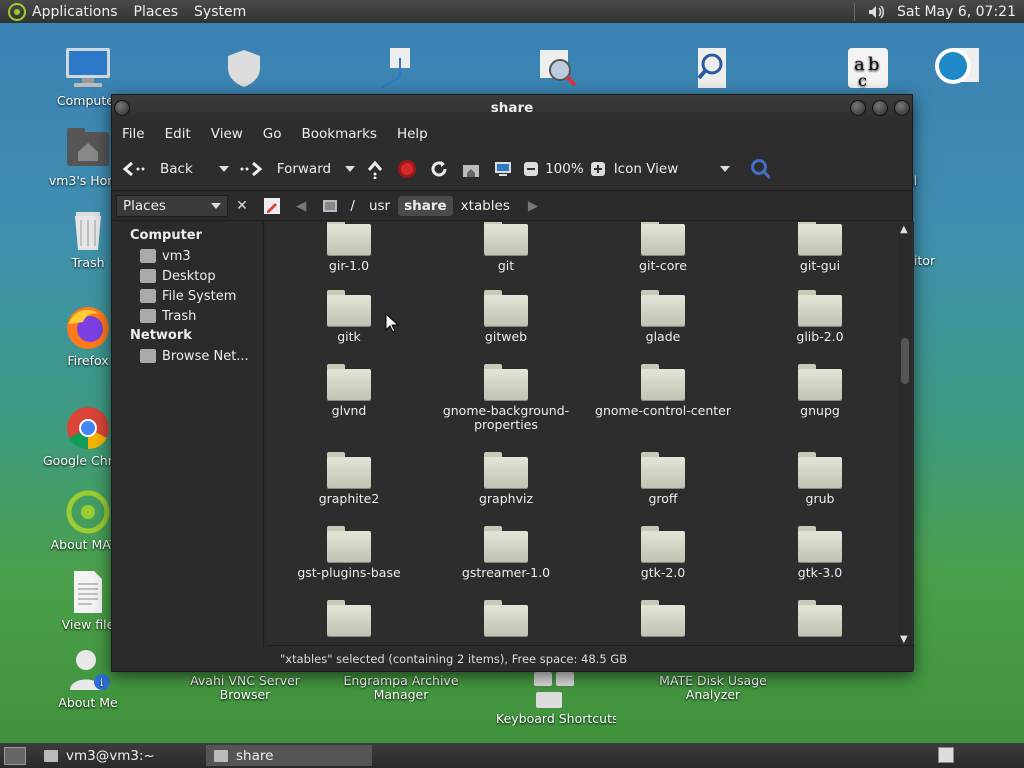 Image resolution: width=1024 pixels, height=768 pixels. What do you see at coordinates (242, 206) in the screenshot?
I see `close-sidebar-icon: ✕` at bounding box center [242, 206].